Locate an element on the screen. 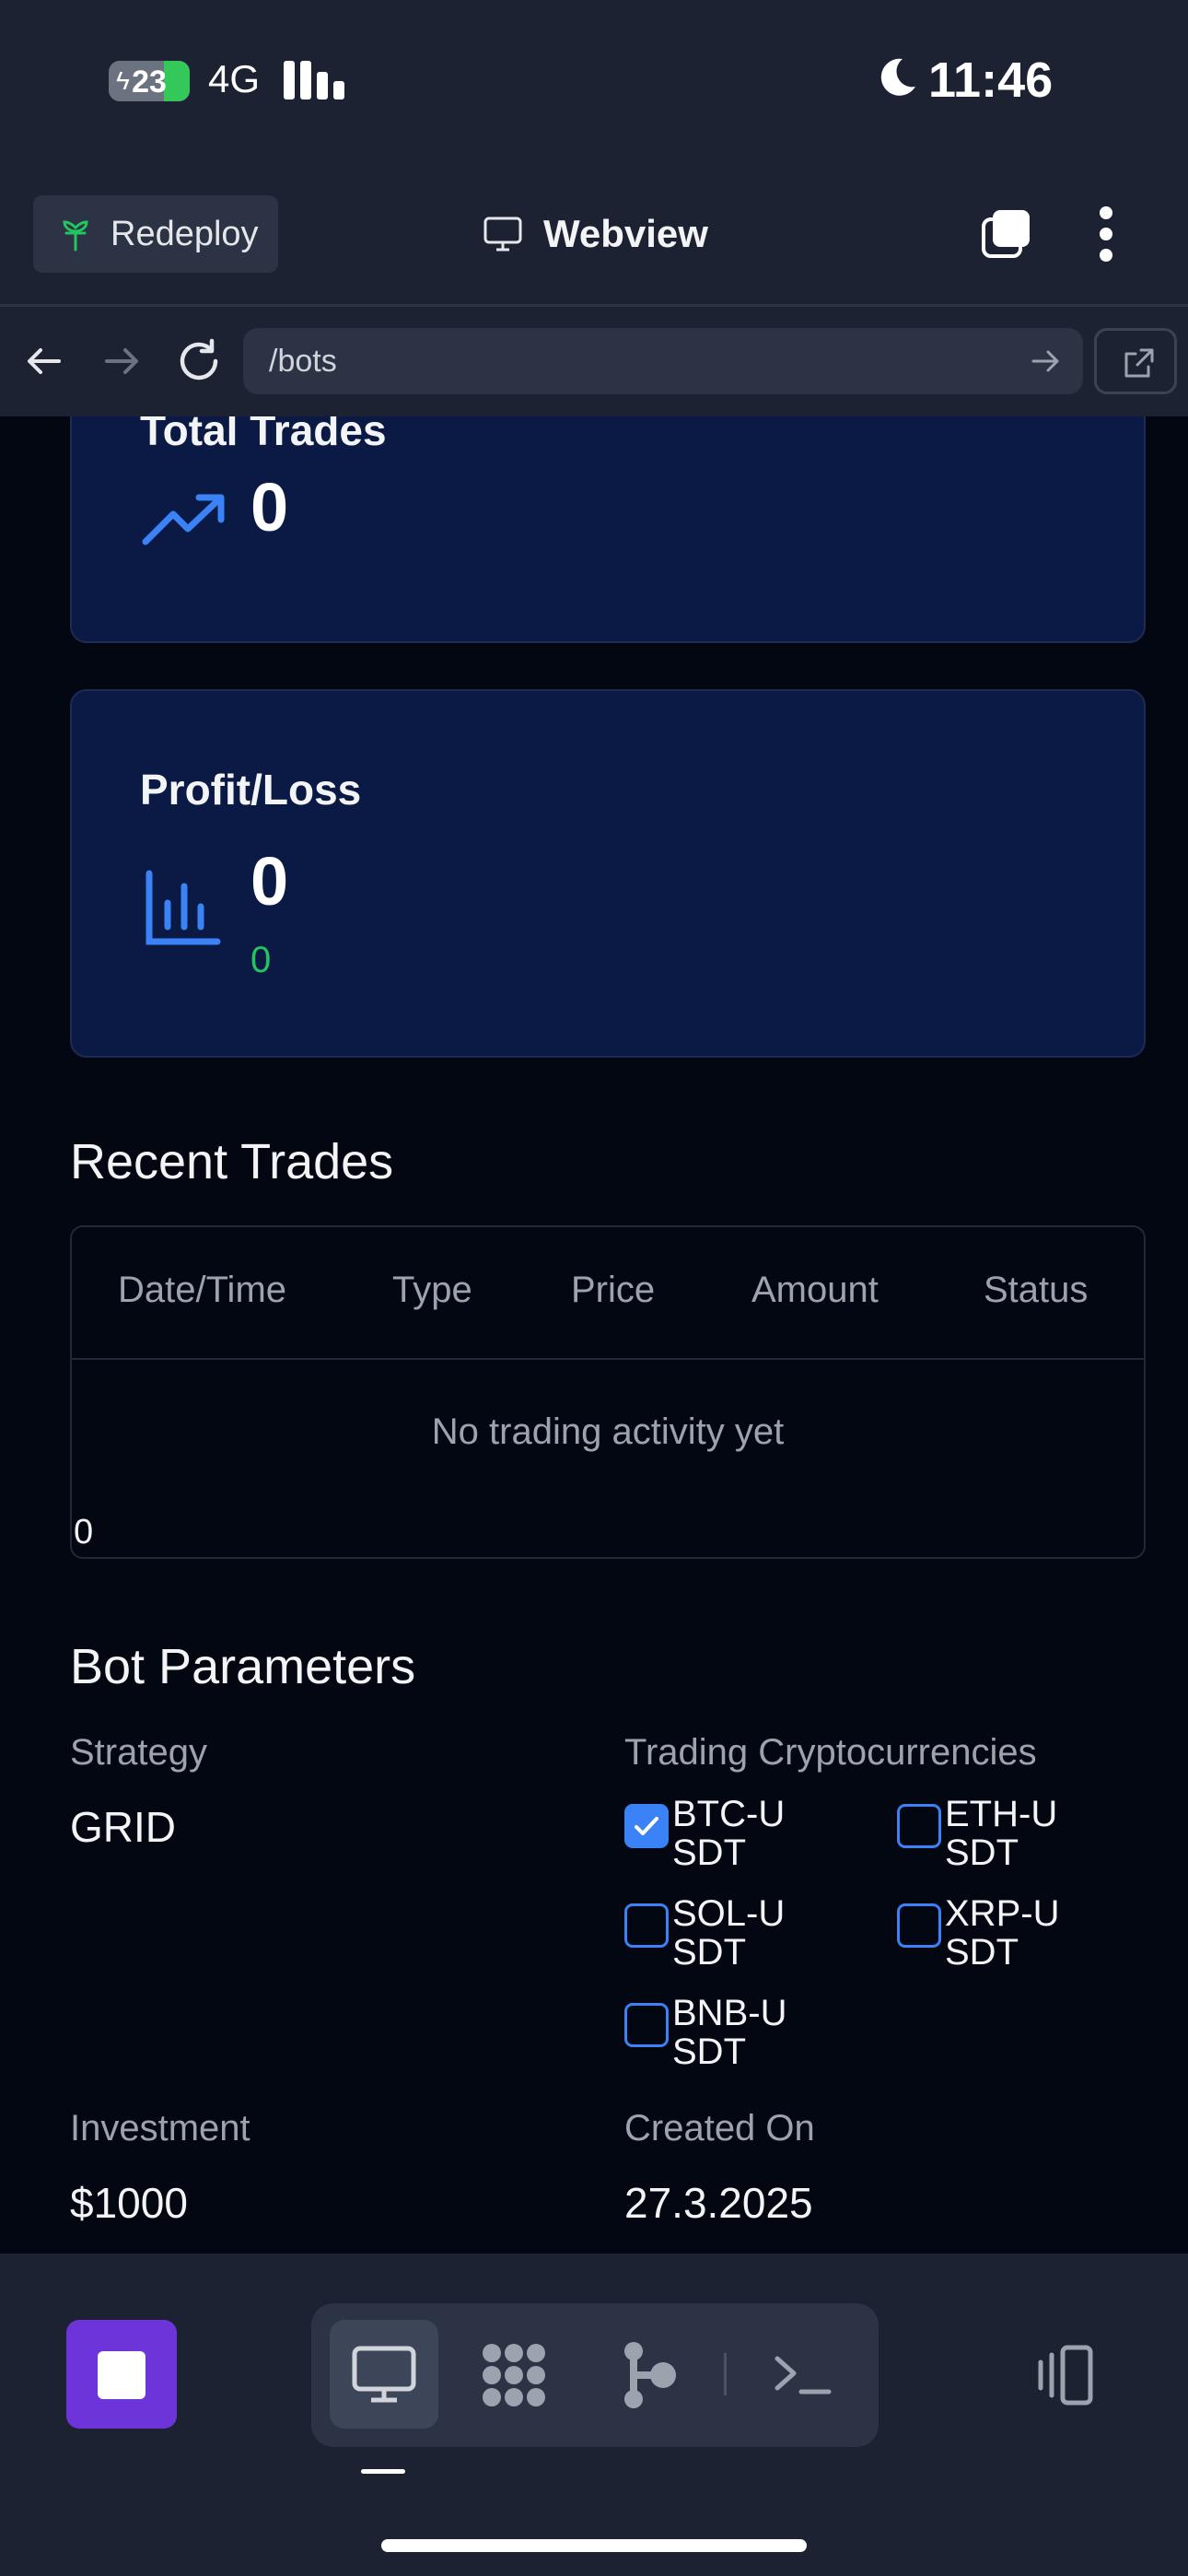 This screenshot has width=1188, height=2576. created-on-label: Created On is located at coordinates (719, 2128).